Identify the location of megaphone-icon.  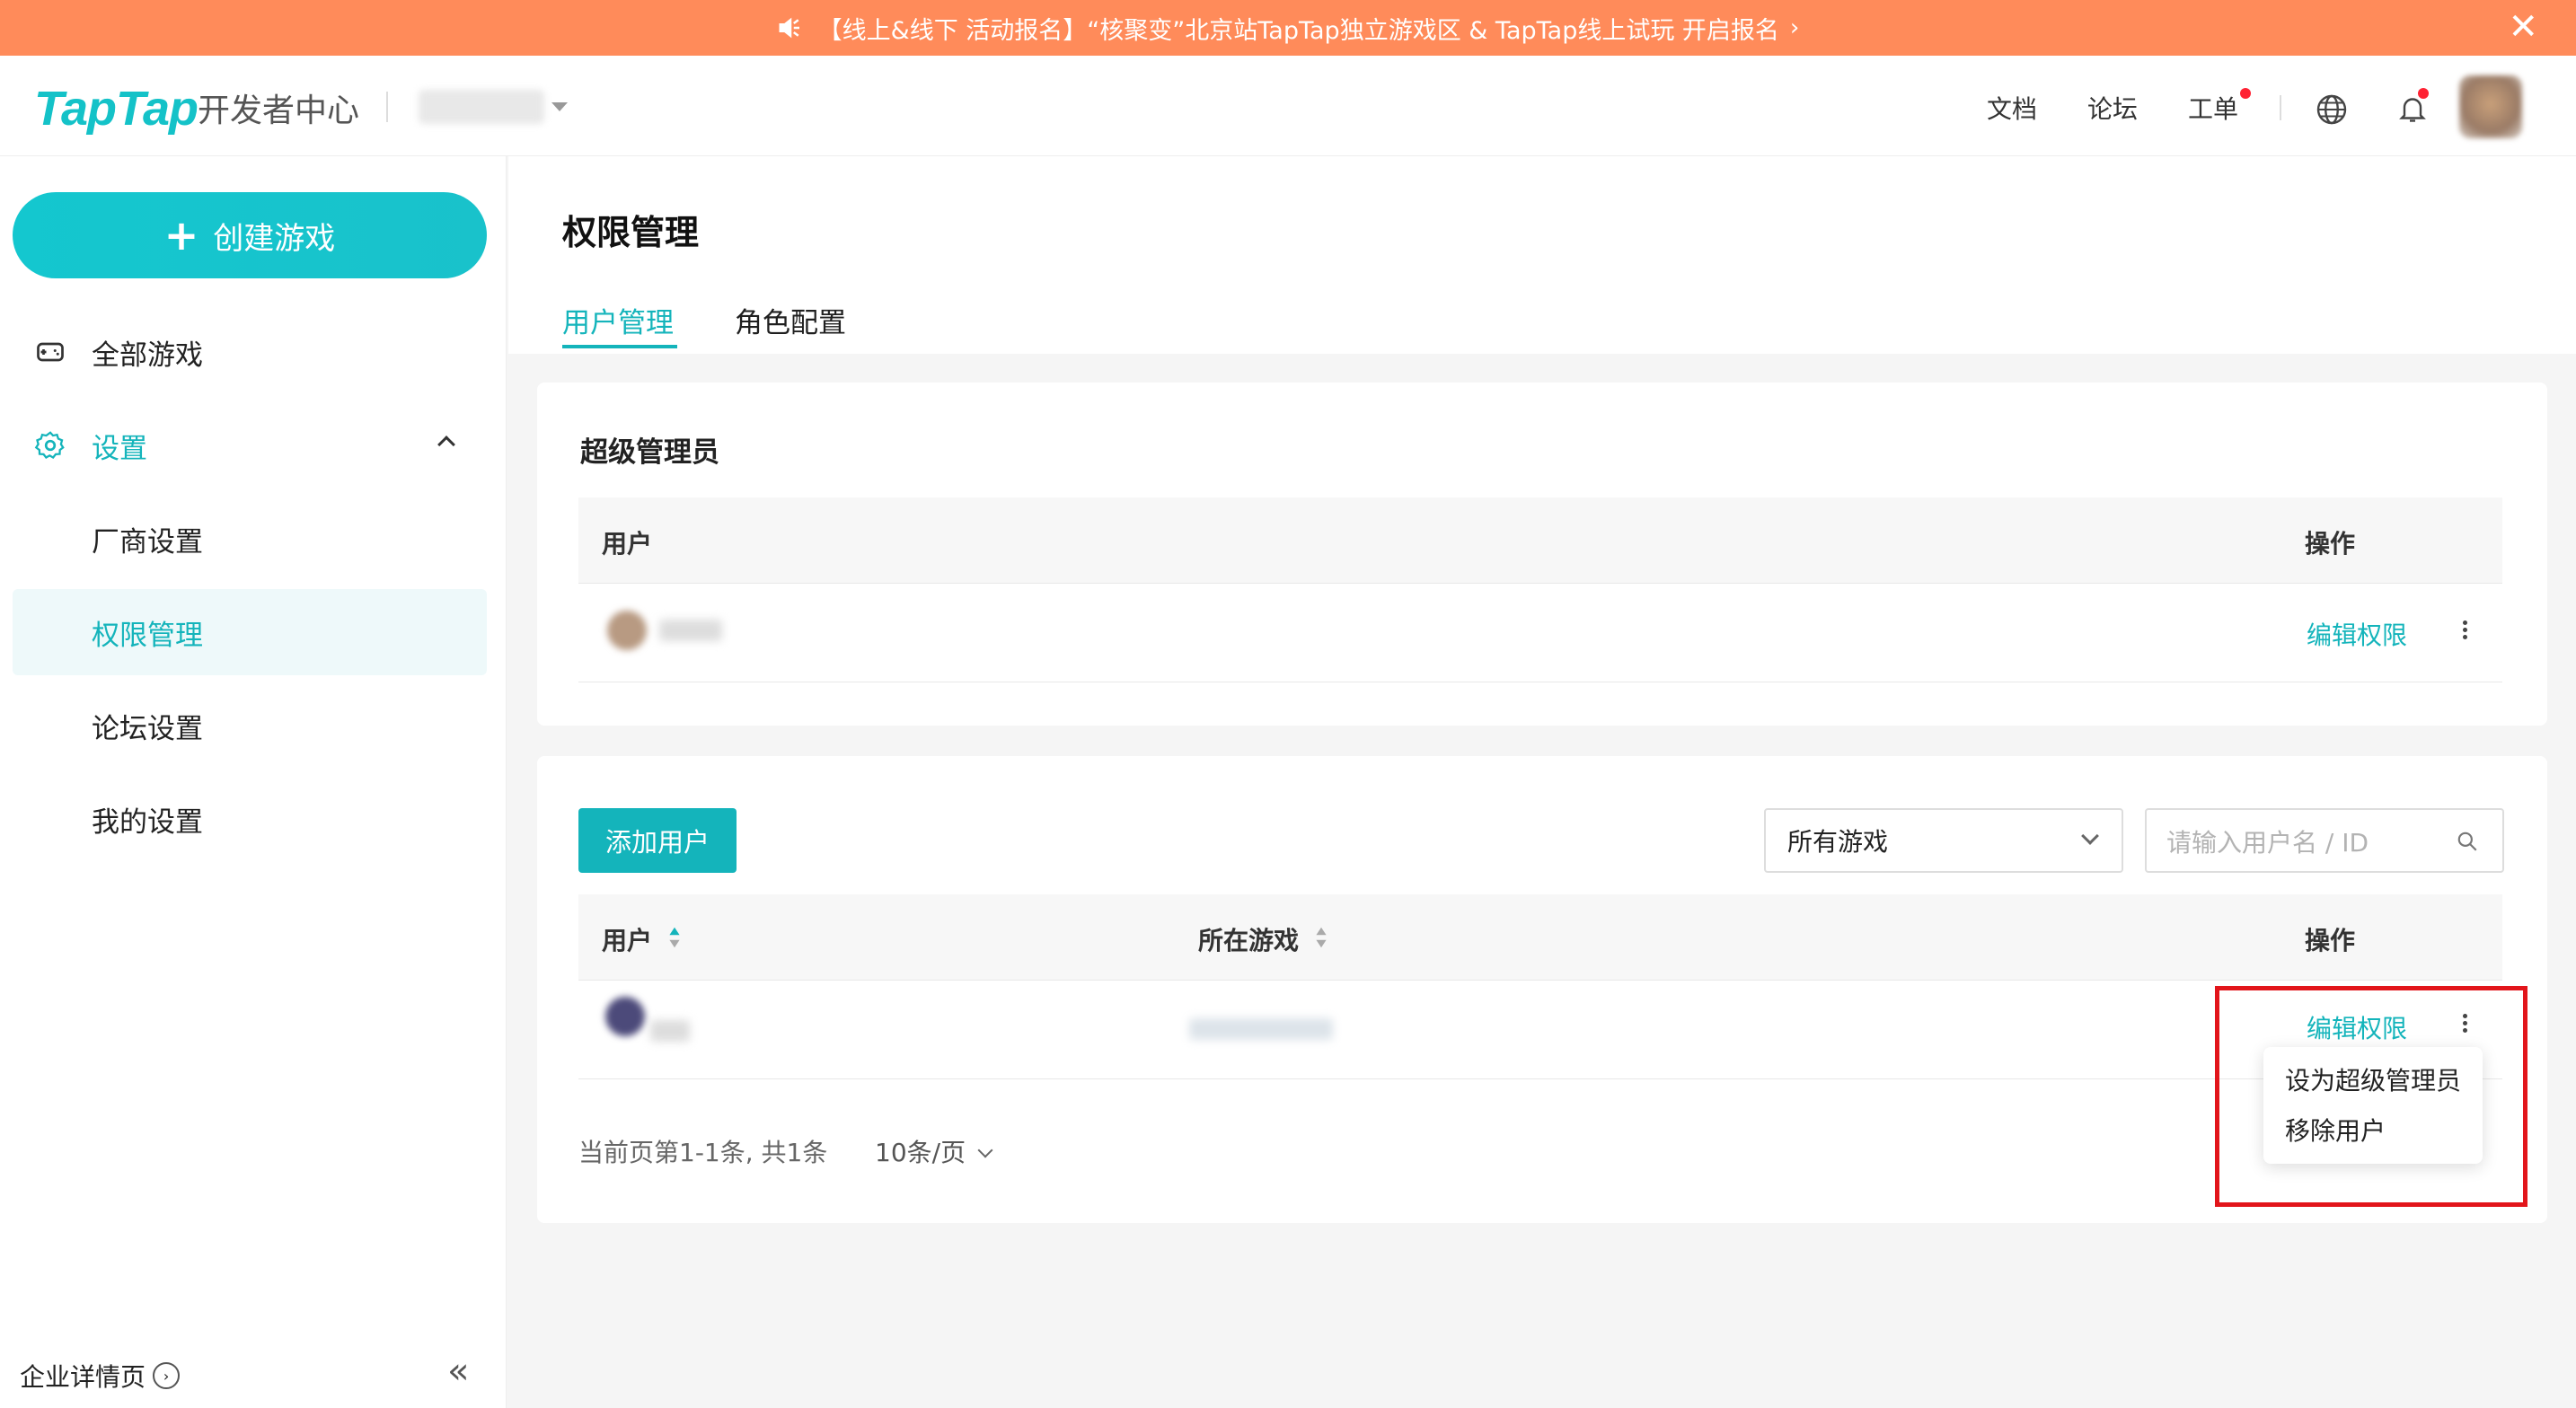
(789, 28).